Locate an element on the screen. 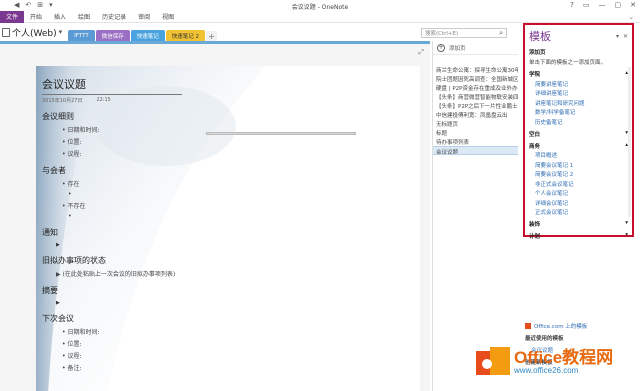 The height and width of the screenshot is (391, 640). page-title: 会议议题 is located at coordinates (112, 85).